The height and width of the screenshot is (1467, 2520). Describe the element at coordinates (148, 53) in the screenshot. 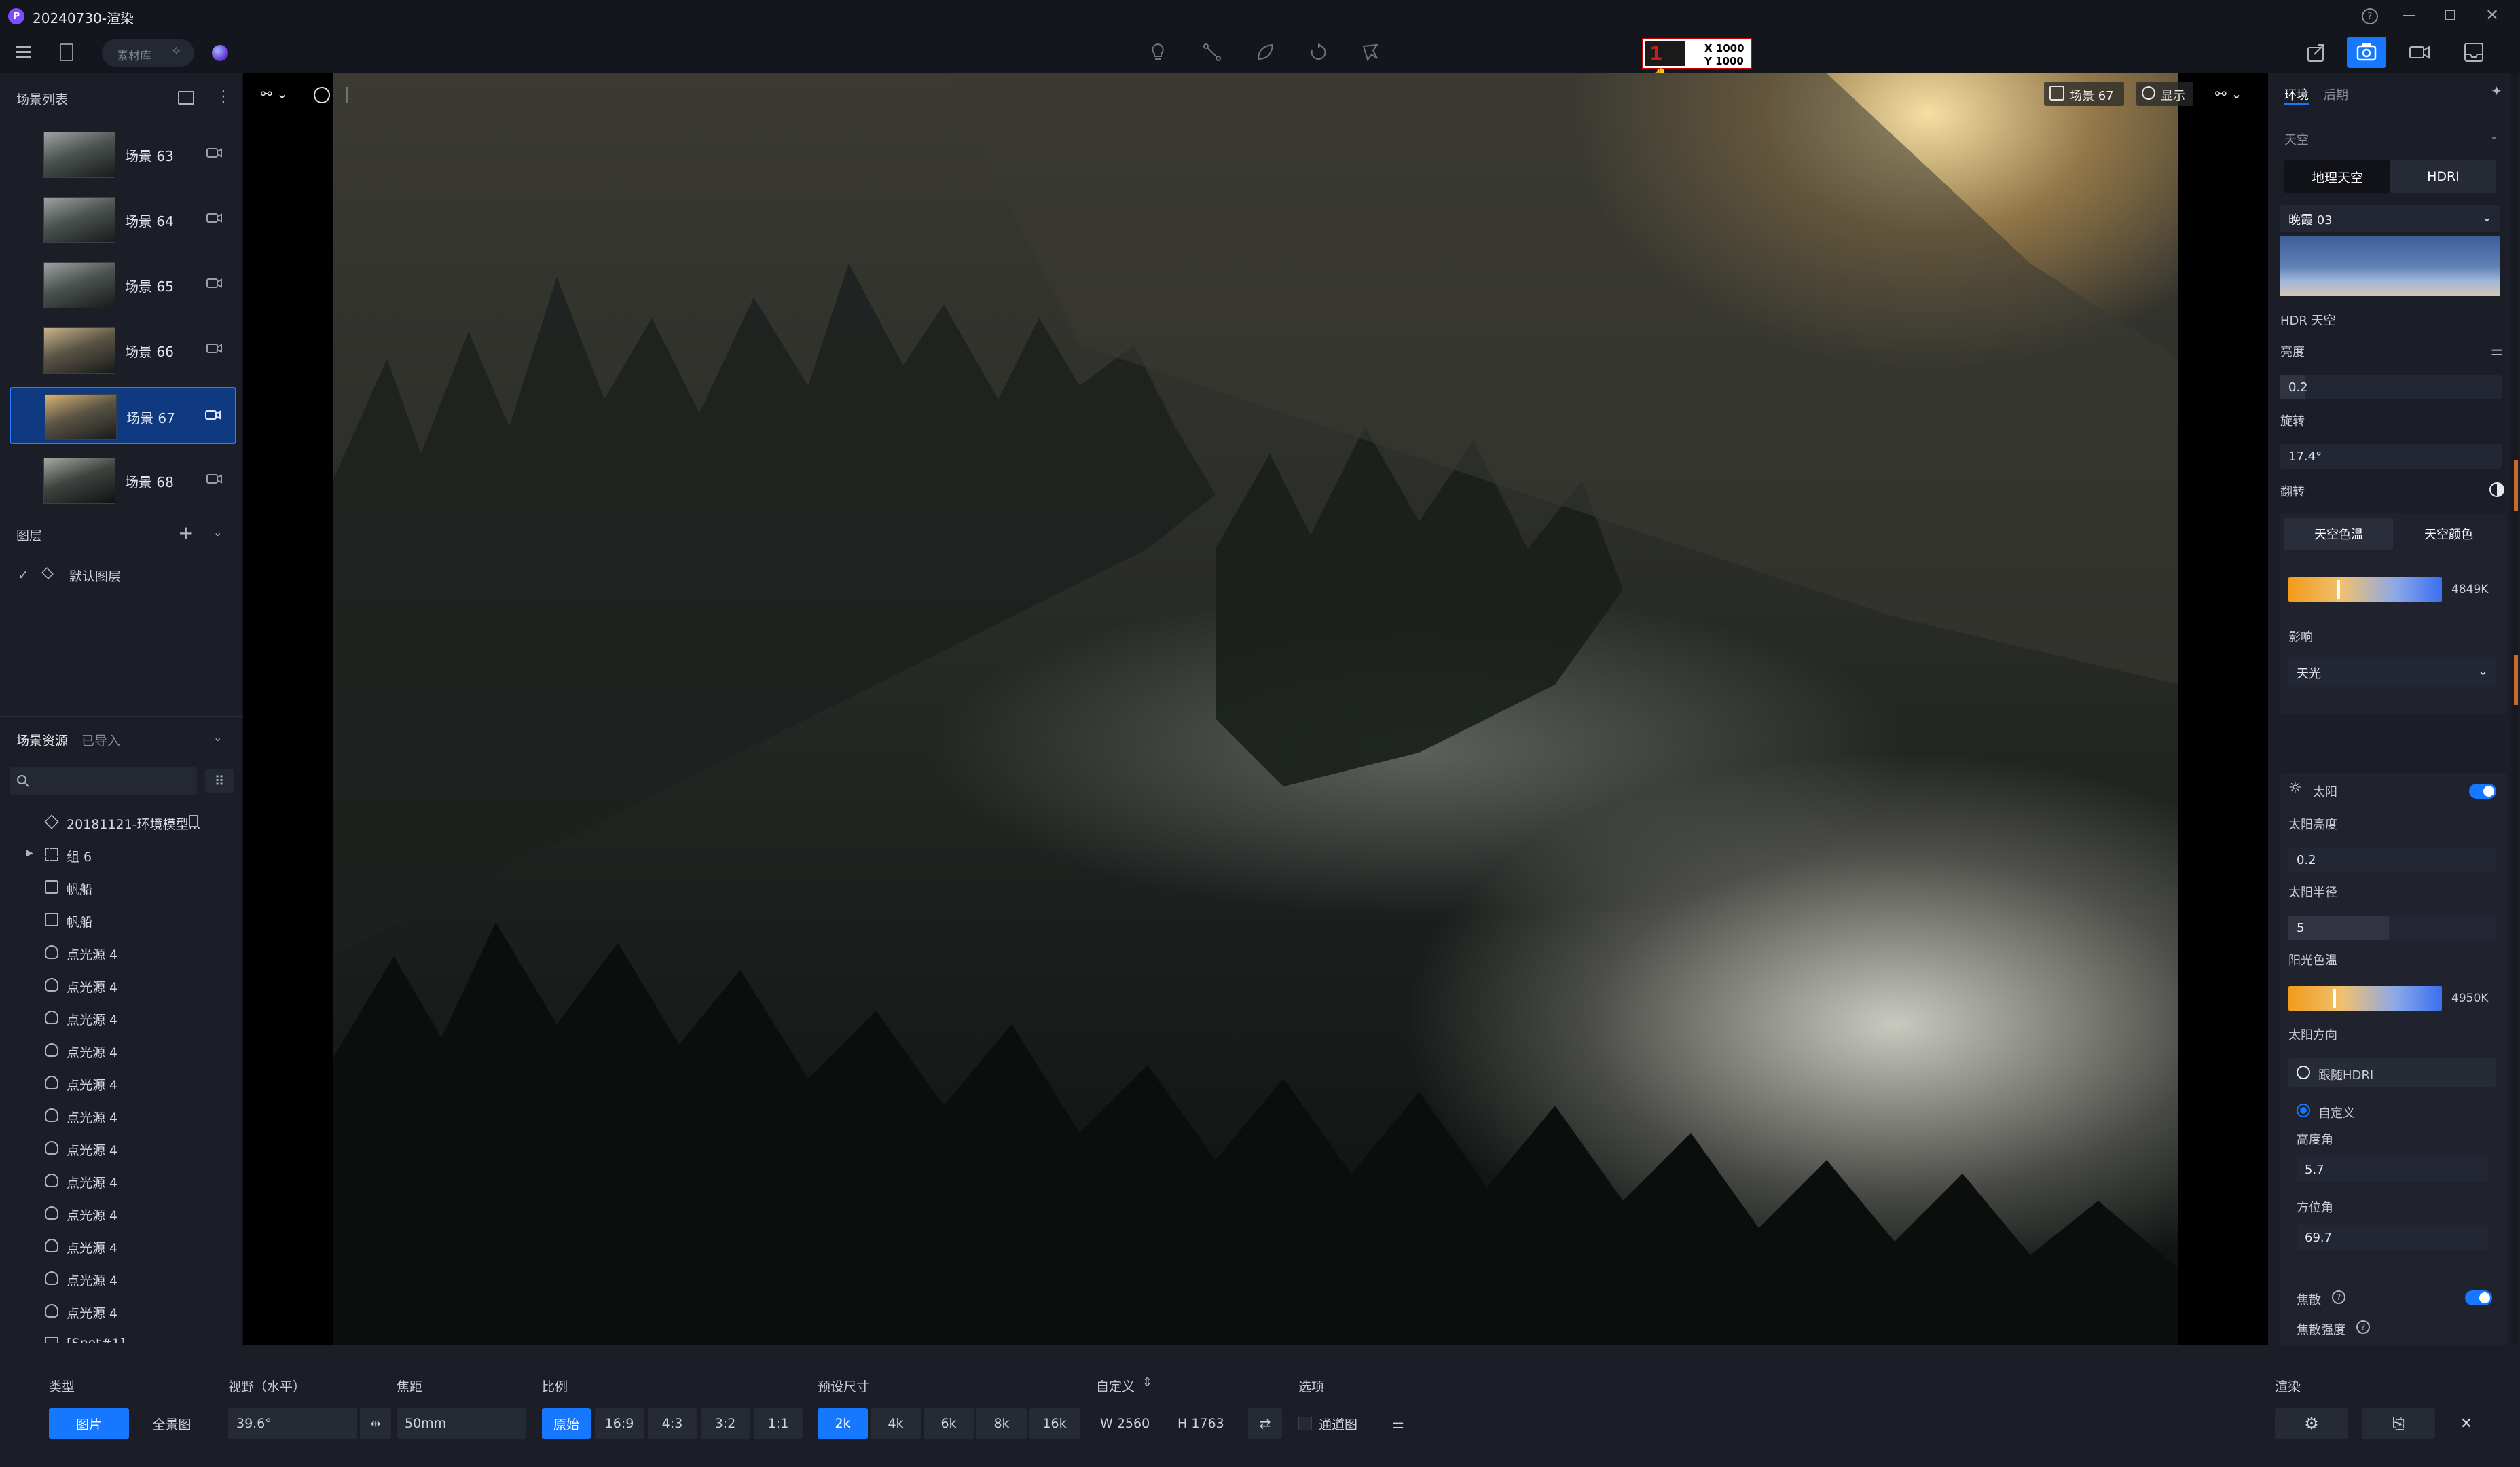

I see `material-library-button: 素材库 ✧` at that location.